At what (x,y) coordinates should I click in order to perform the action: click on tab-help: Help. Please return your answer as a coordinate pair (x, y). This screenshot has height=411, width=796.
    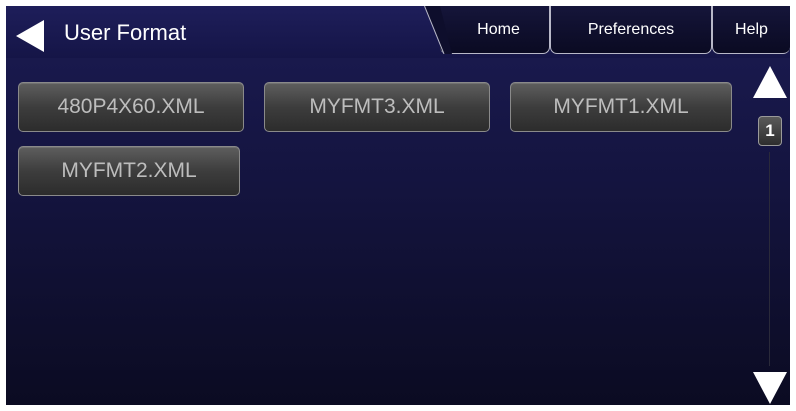
    Looking at the image, I should click on (751, 30).